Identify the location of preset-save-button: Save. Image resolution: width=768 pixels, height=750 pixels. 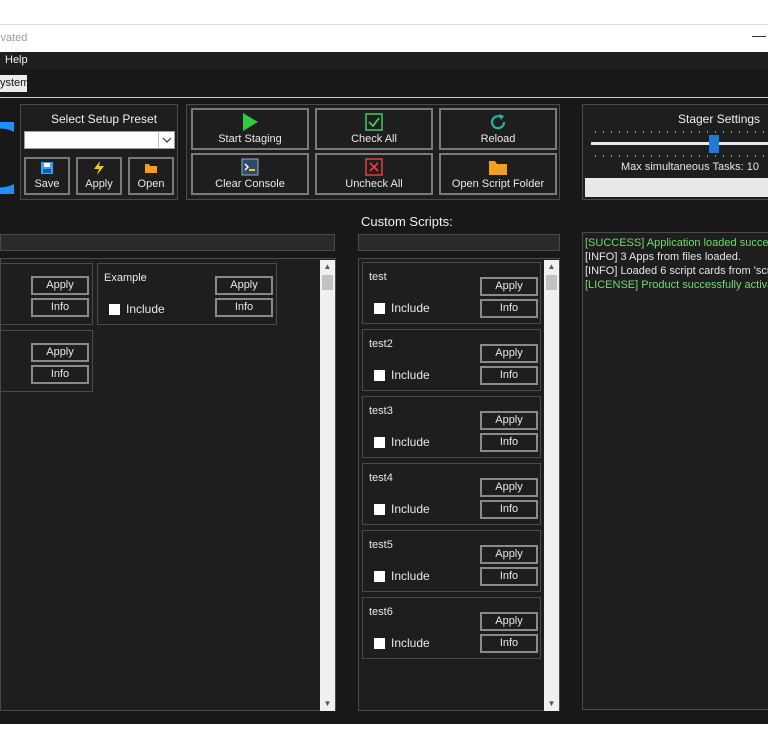
(47, 176).